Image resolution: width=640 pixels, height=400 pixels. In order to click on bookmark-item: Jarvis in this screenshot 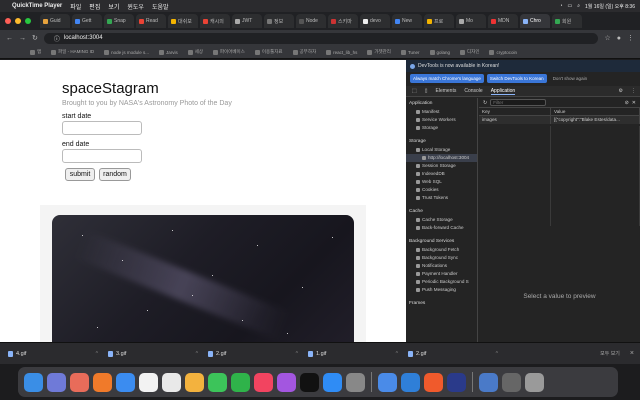, I will do `click(168, 52)`.